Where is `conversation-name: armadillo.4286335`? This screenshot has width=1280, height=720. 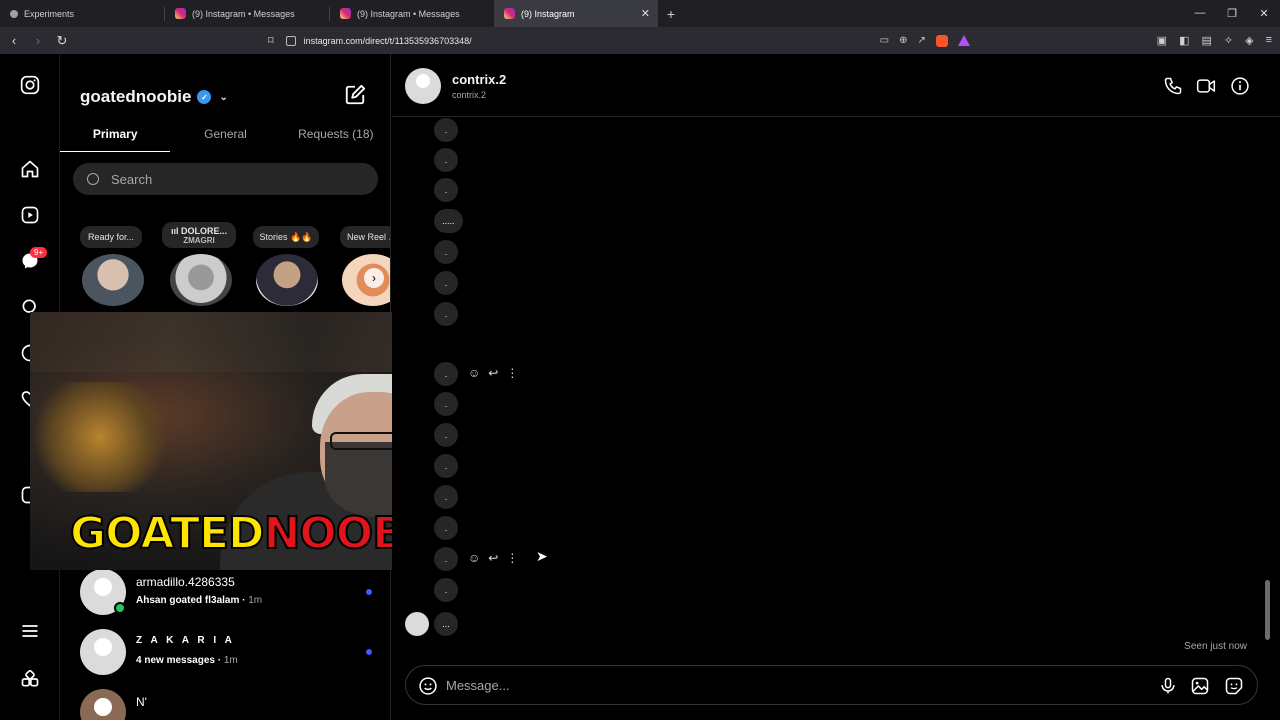
conversation-name: armadillo.4286335 is located at coordinates (185, 582).